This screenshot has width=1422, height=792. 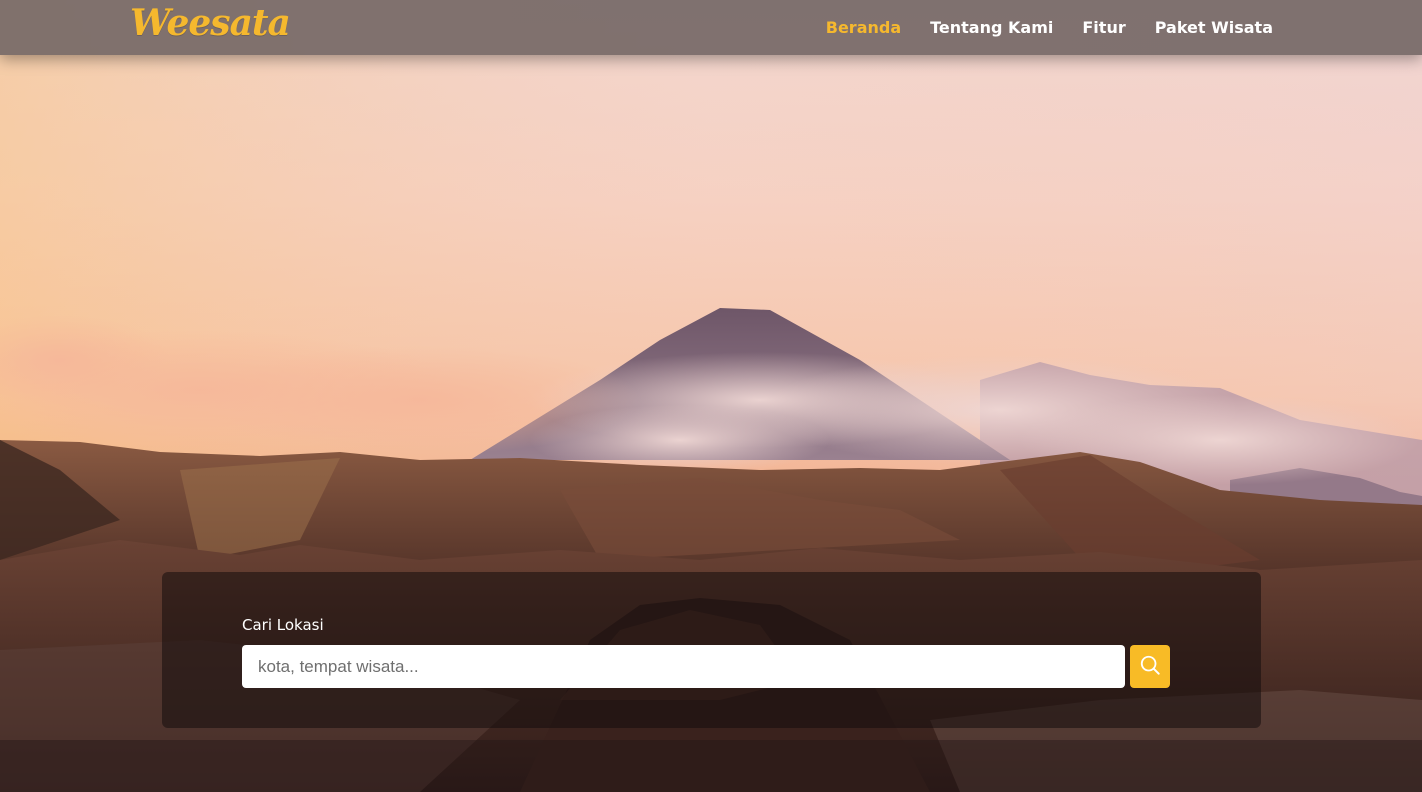 What do you see at coordinates (1103, 27) in the screenshot?
I see `nav-link-fitur: Fitur` at bounding box center [1103, 27].